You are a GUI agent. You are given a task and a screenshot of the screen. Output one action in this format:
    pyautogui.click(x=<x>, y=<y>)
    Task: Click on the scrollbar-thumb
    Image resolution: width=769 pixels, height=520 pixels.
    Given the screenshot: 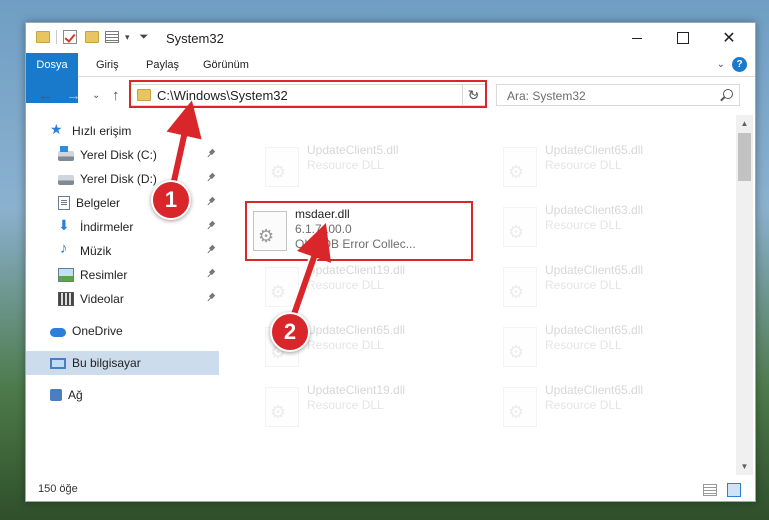 What is the action you would take?
    pyautogui.click(x=744, y=157)
    